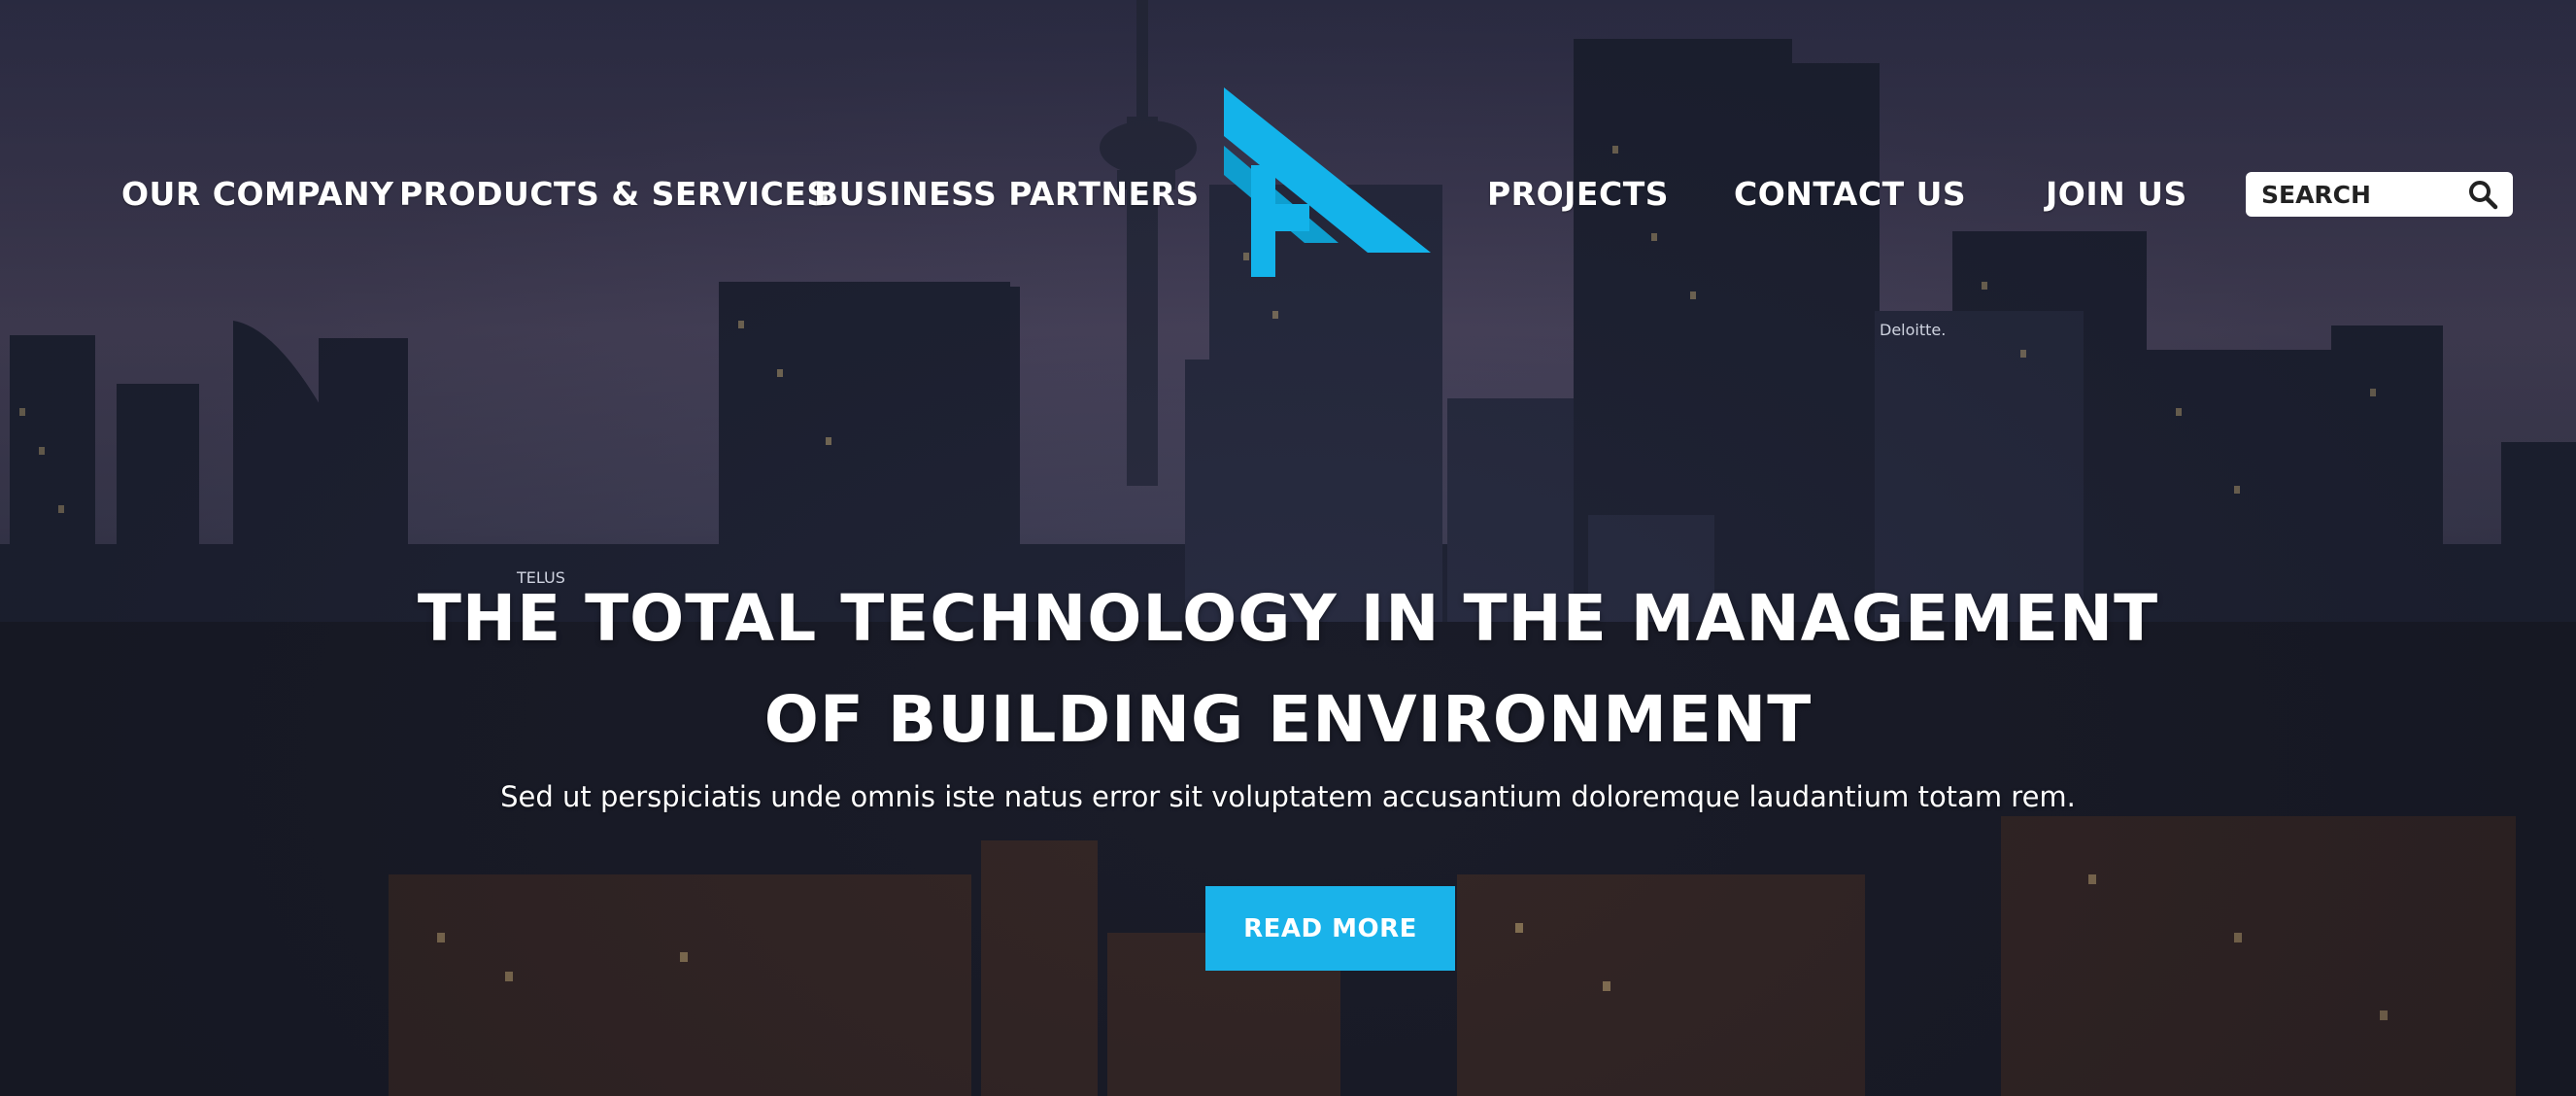  Describe the element at coordinates (1288, 618) in the screenshot. I see `hero-headline-line-1: THE TOTAL TECHNOLOGY IN THE MANAGEMENT` at that location.